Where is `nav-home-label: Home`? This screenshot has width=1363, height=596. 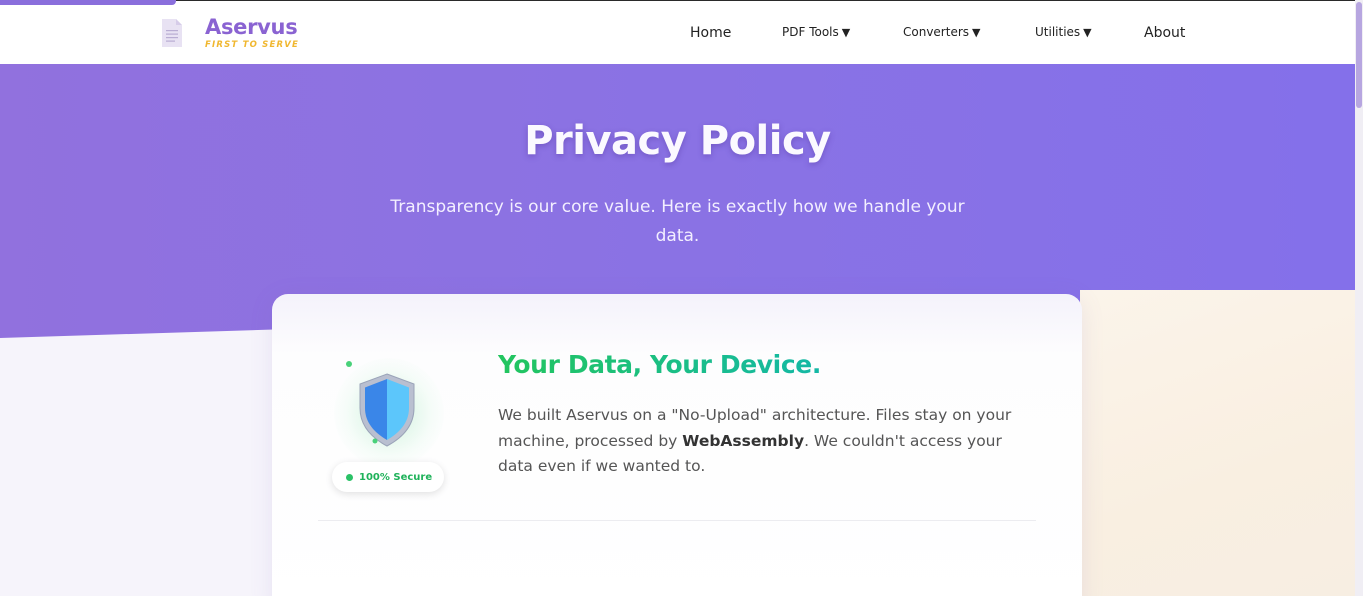 nav-home-label: Home is located at coordinates (711, 33).